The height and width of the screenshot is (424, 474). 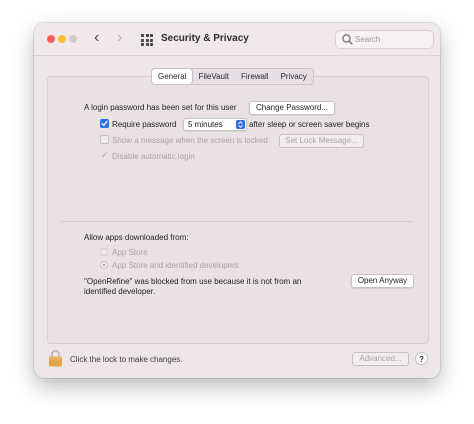 I want to click on forward-chevron-icon: ›, so click(x=119, y=38).